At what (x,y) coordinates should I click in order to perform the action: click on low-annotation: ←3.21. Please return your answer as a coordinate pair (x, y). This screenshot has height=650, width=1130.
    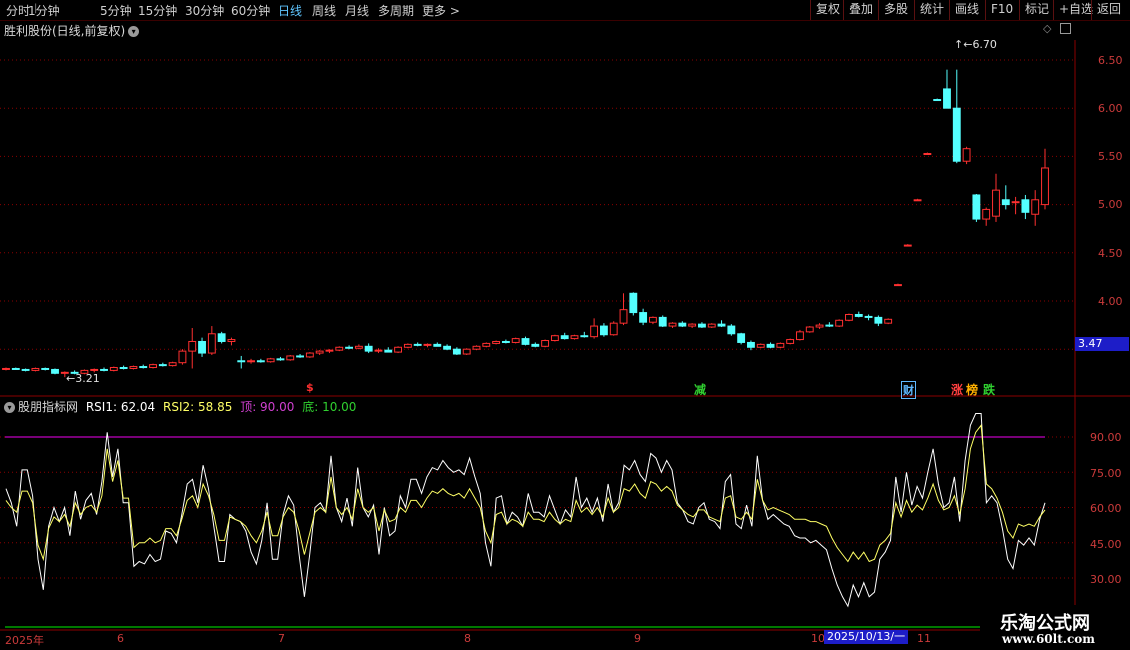
    Looking at the image, I should click on (83, 378).